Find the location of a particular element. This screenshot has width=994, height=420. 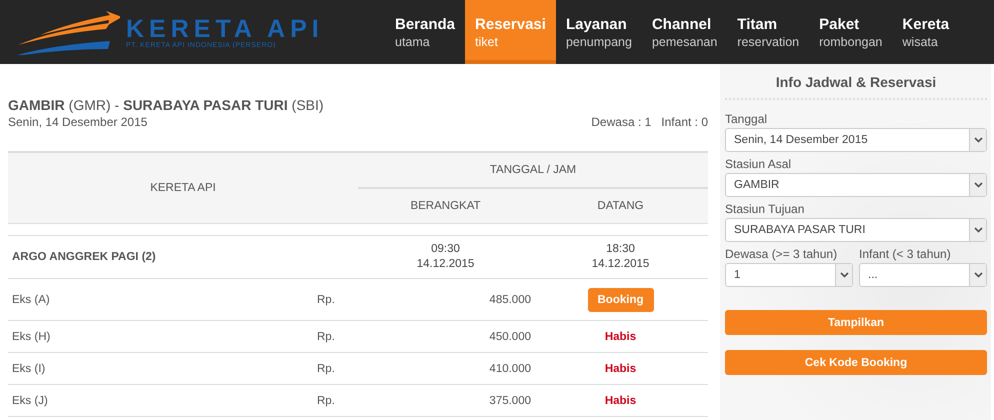

infant-count: Infant : 0 is located at coordinates (684, 122).